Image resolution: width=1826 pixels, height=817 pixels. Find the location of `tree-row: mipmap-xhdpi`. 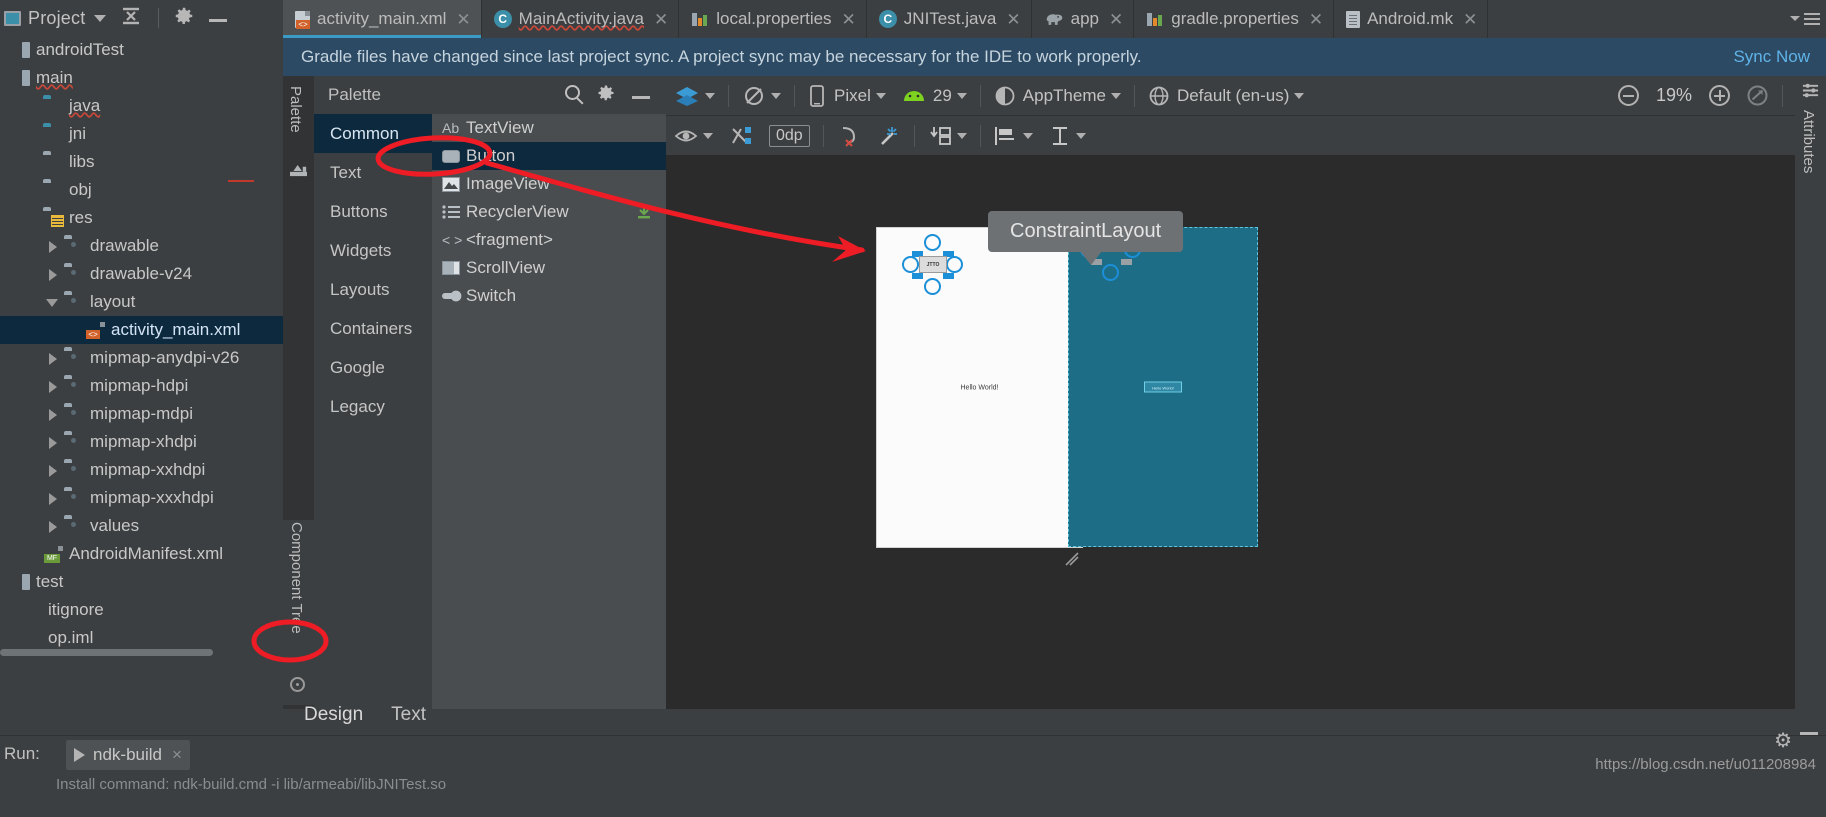

tree-row: mipmap-xhdpi is located at coordinates (141, 442).